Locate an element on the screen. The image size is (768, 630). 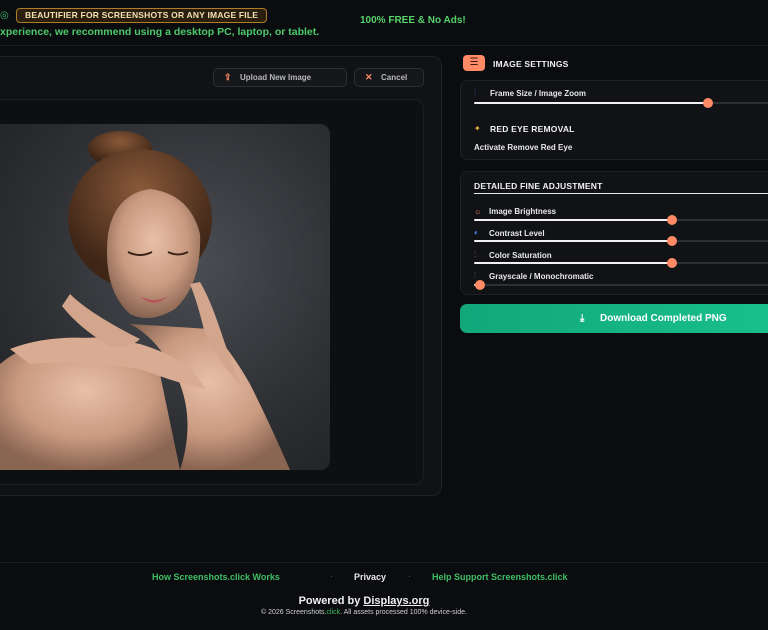
saturation-label: Color Saturation is located at coordinates (520, 255).